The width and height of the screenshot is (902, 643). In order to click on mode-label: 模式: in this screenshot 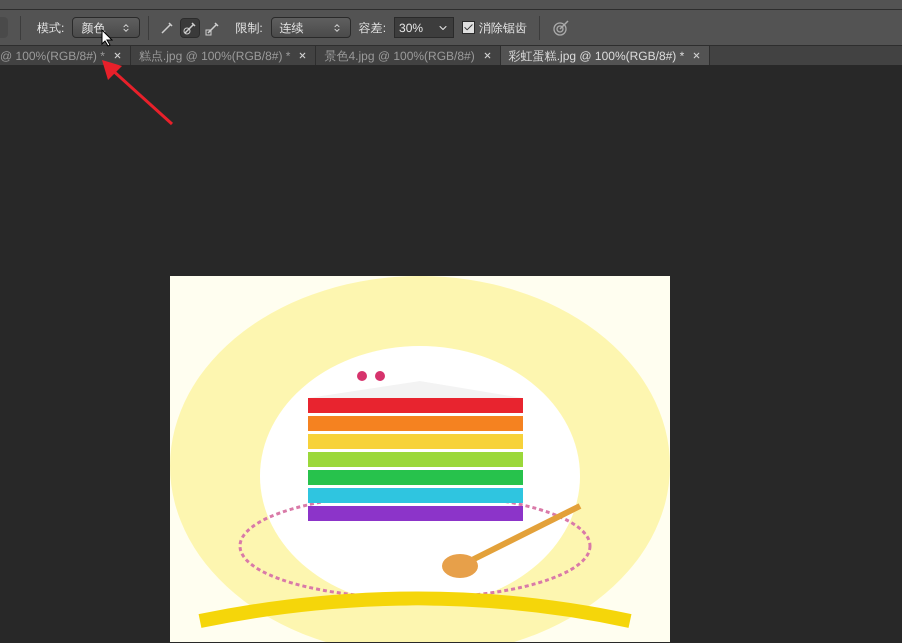, I will do `click(50, 28)`.